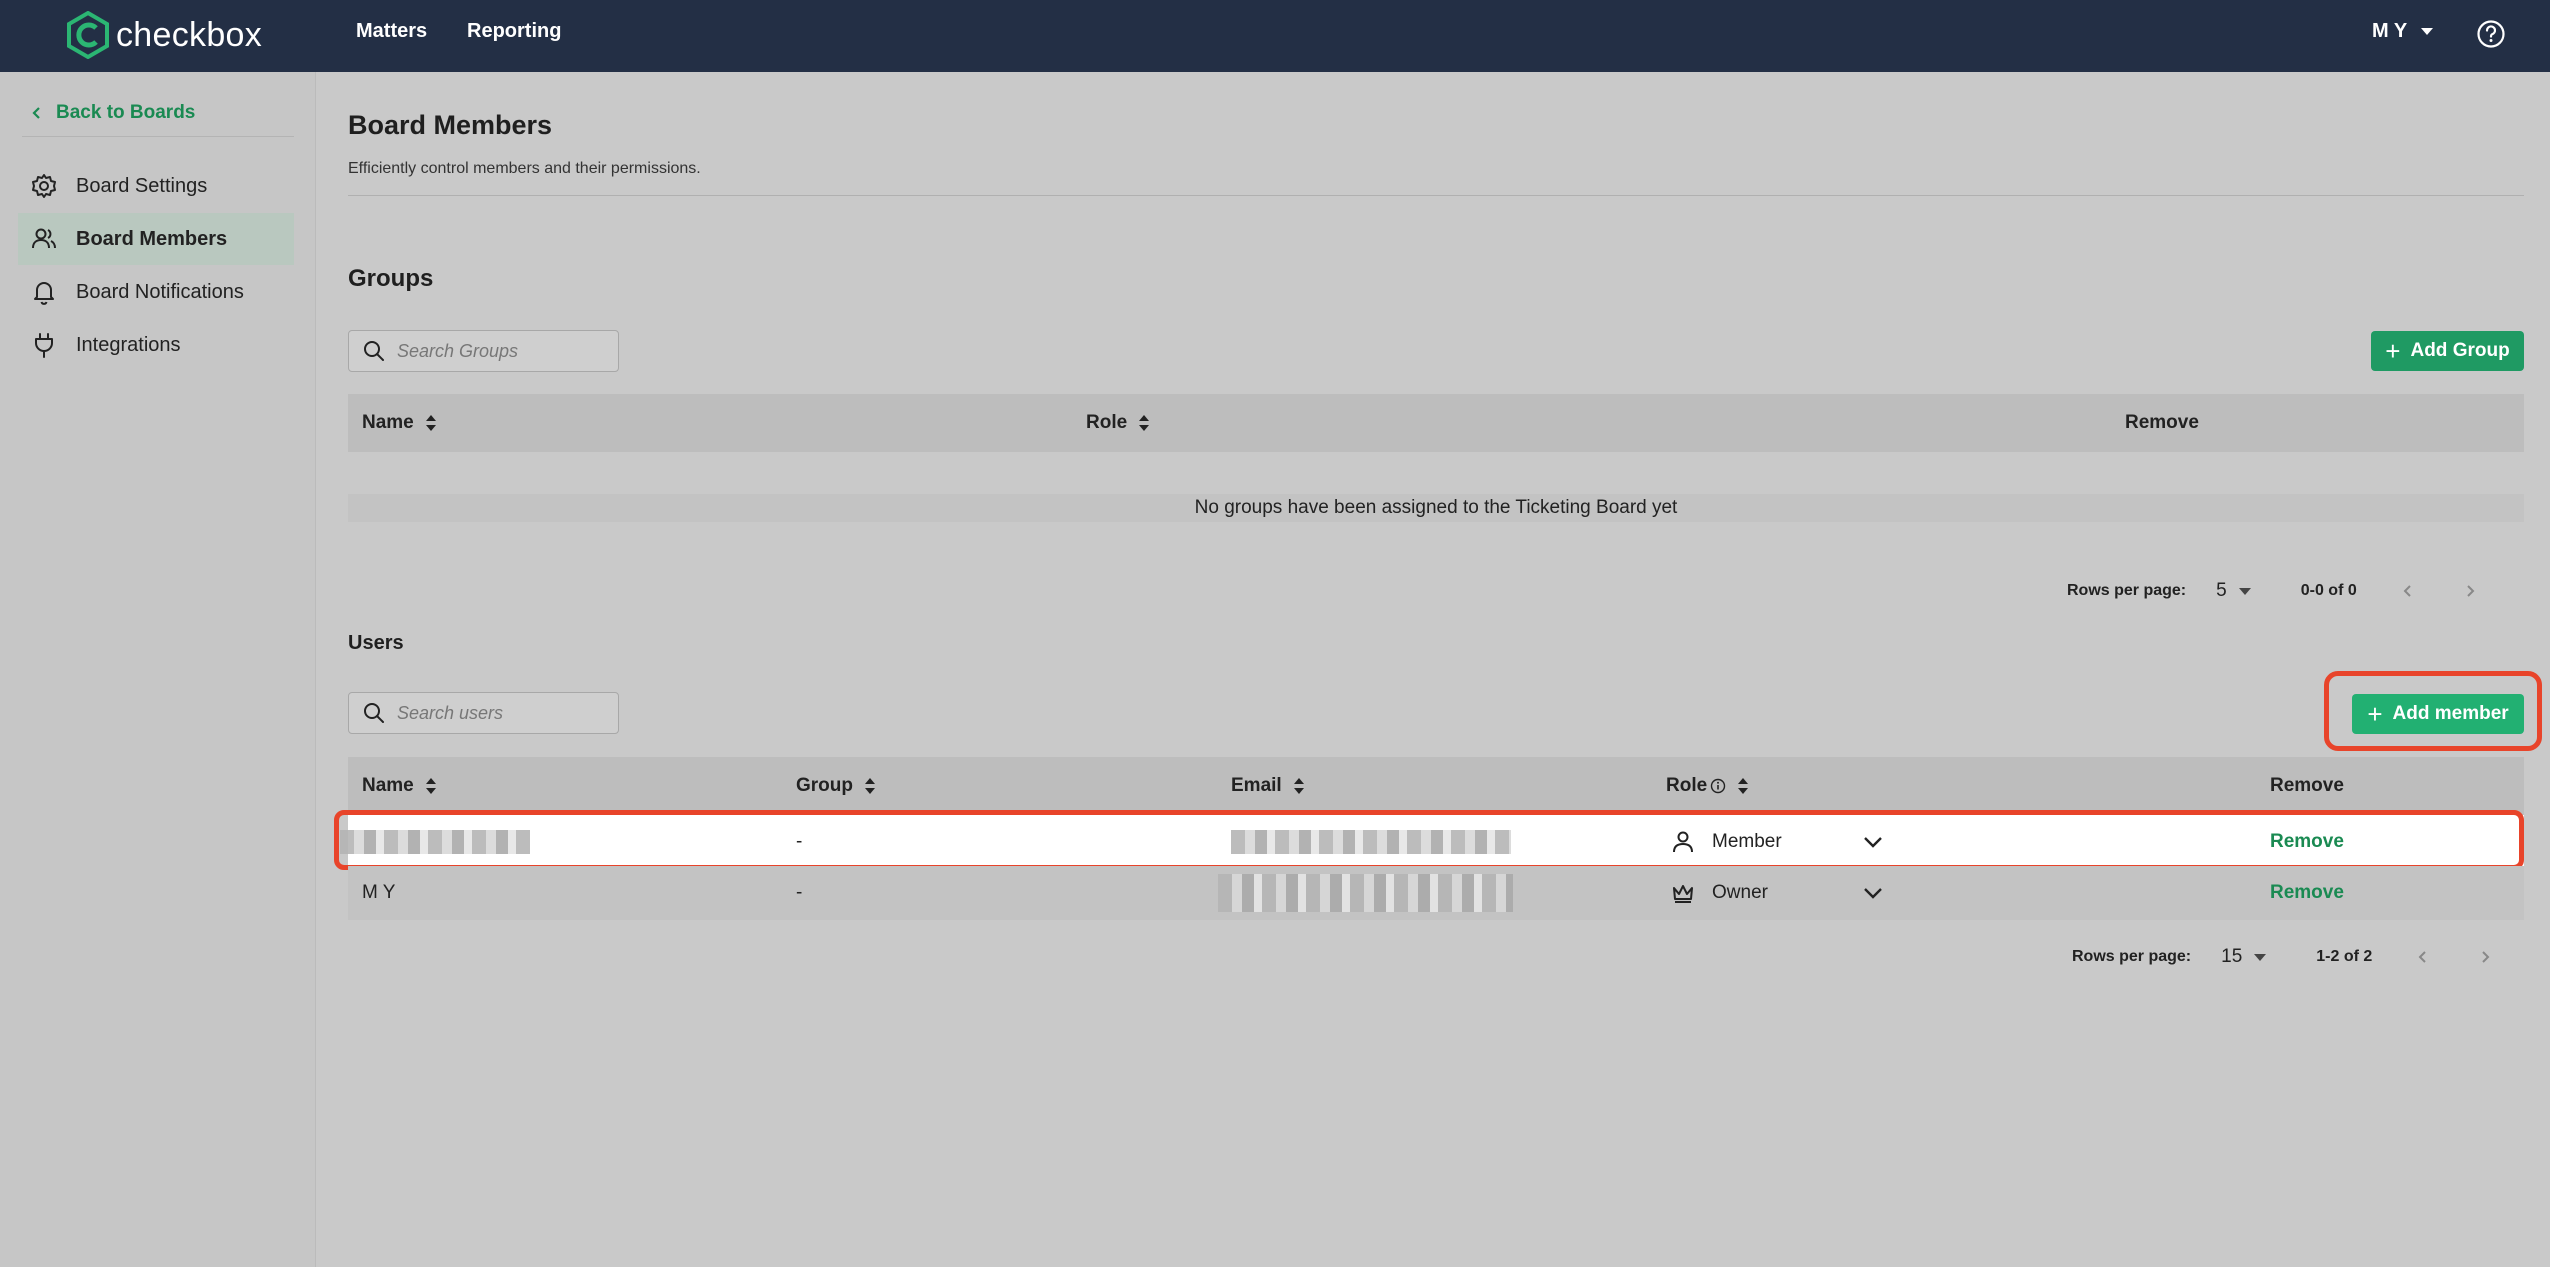 This screenshot has width=2550, height=1267. Describe the element at coordinates (1436, 423) in the screenshot. I see `groups-table-header: Name Role Remove` at that location.